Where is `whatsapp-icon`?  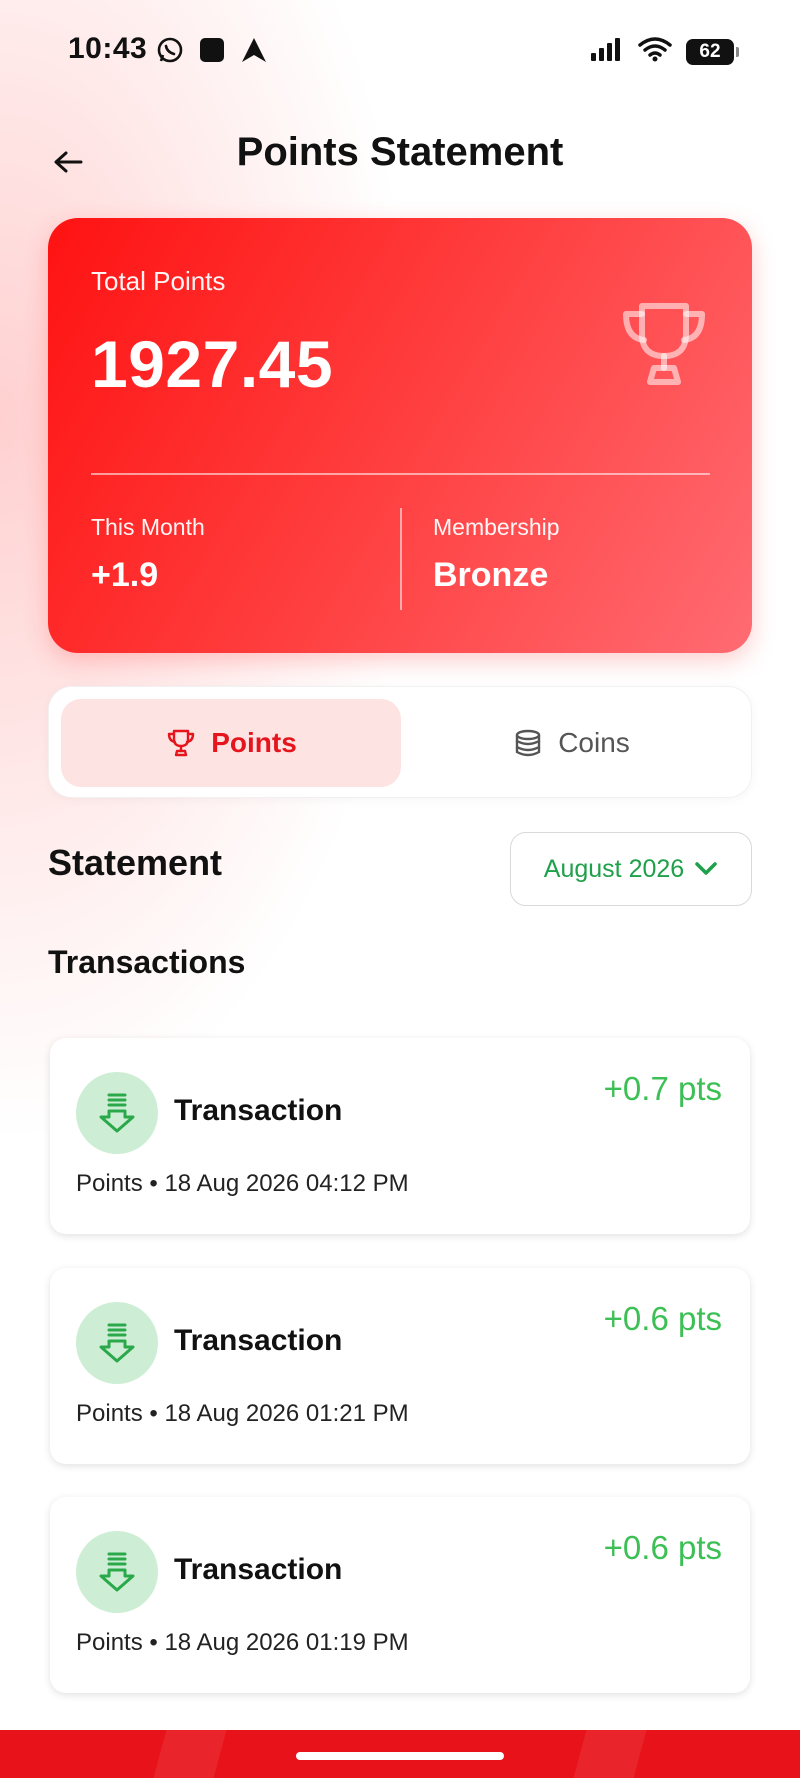
whatsapp-icon is located at coordinates (170, 52).